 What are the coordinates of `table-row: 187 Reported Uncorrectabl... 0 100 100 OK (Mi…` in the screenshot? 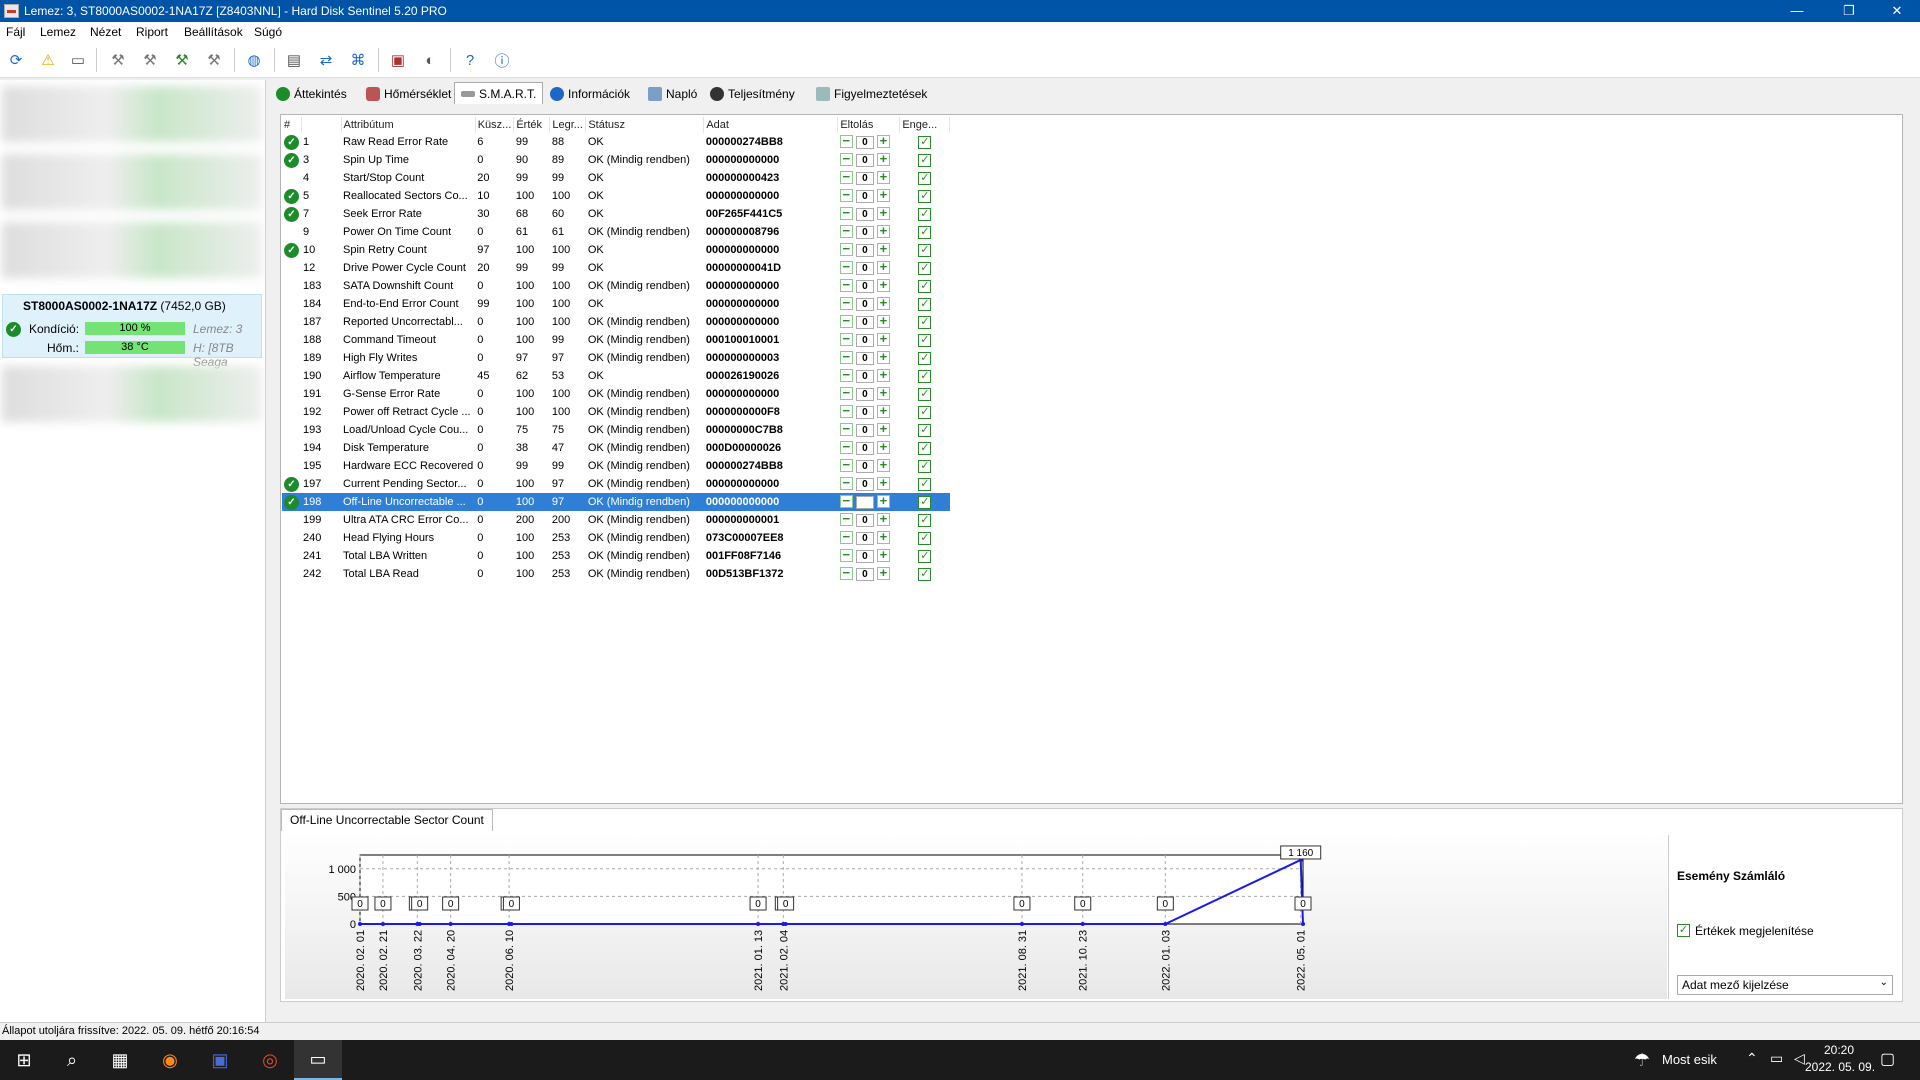 It's located at (616, 322).